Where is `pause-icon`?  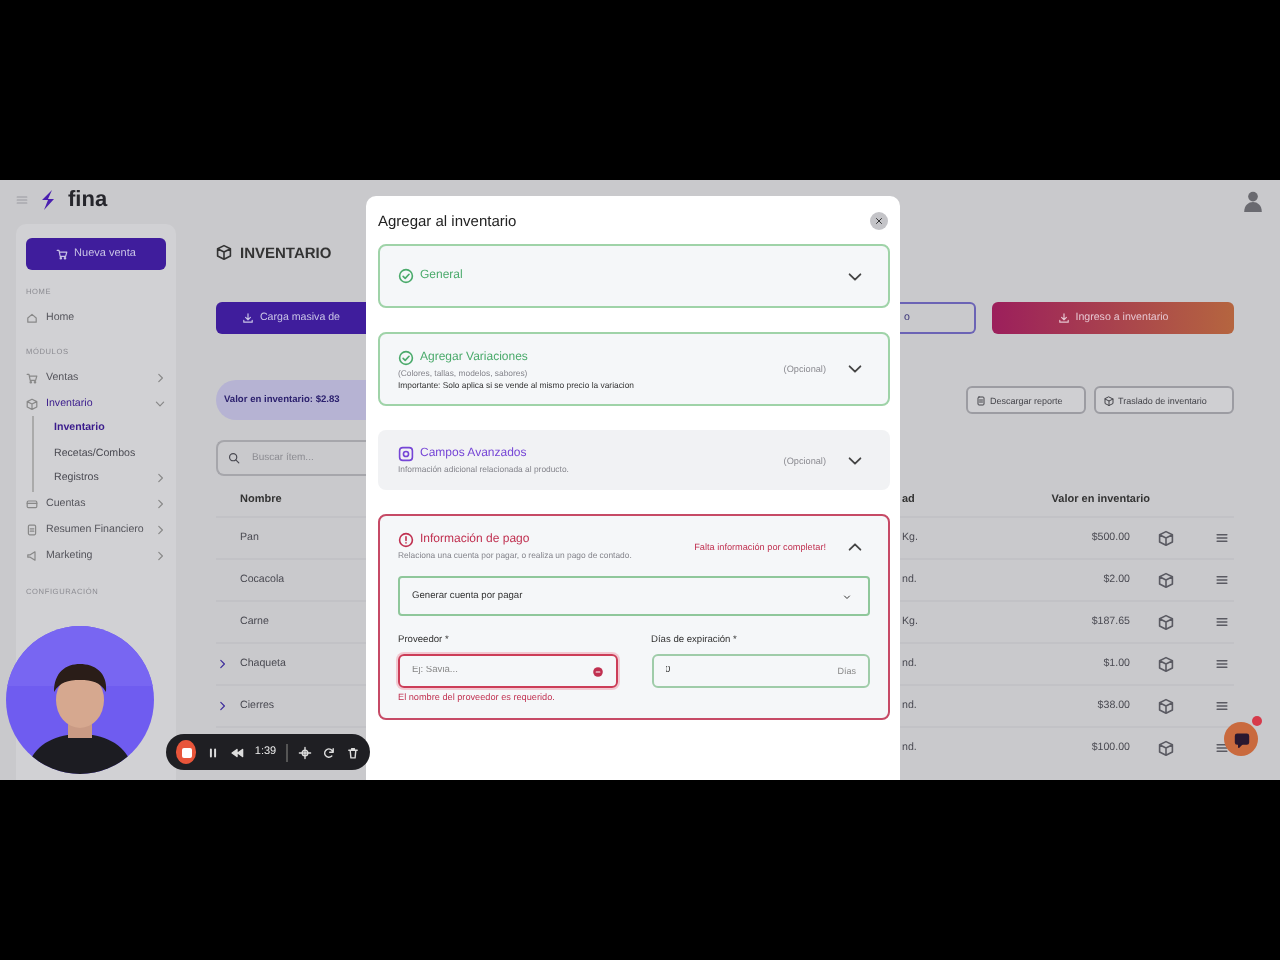 pause-icon is located at coordinates (213, 752).